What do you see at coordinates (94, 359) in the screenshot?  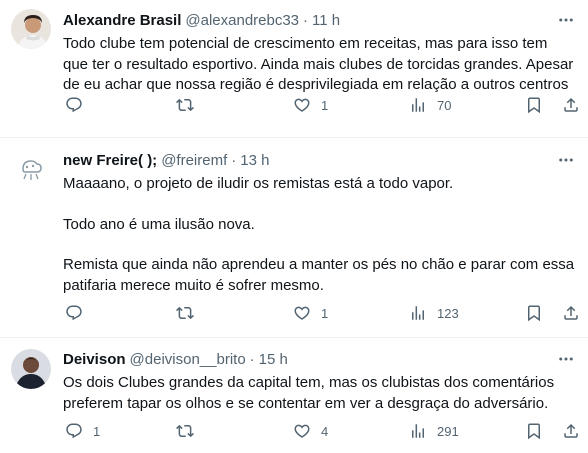 I see `author-name: Deivison` at bounding box center [94, 359].